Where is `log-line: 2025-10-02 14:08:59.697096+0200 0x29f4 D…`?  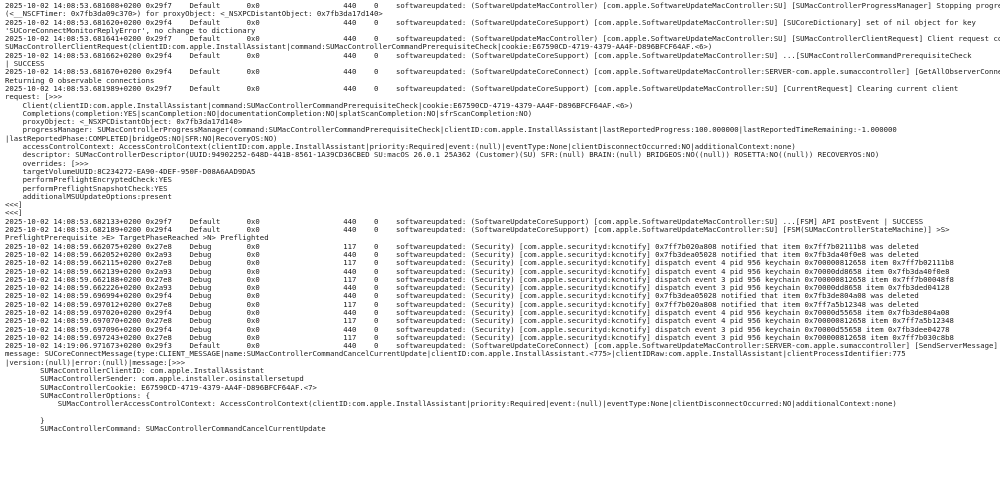
log-line: 2025-10-02 14:08:59.697096+0200 0x29f4 D… is located at coordinates (477, 329).